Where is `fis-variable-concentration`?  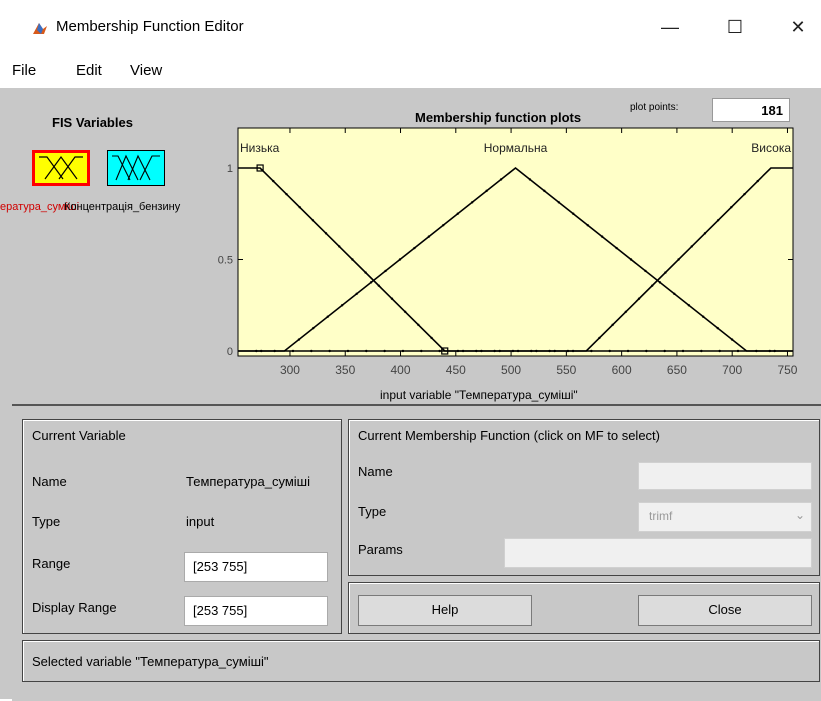
fis-variable-concentration is located at coordinates (136, 168).